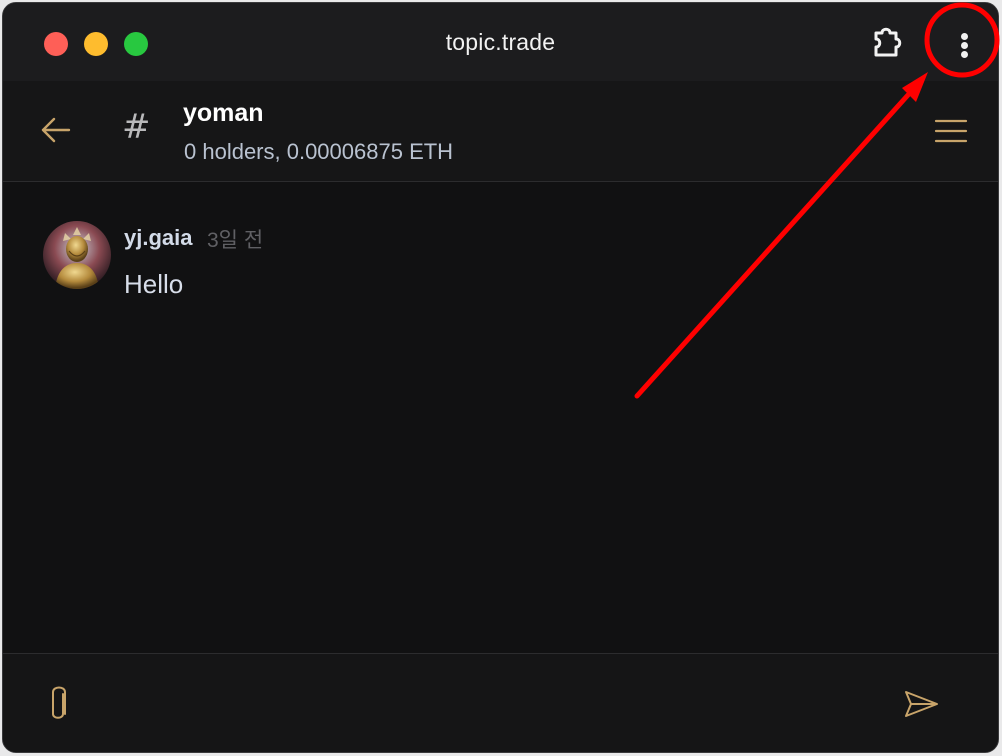  I want to click on channel-header: # yoman 0 holders, 0.00006875 ETH, so click(500, 131).